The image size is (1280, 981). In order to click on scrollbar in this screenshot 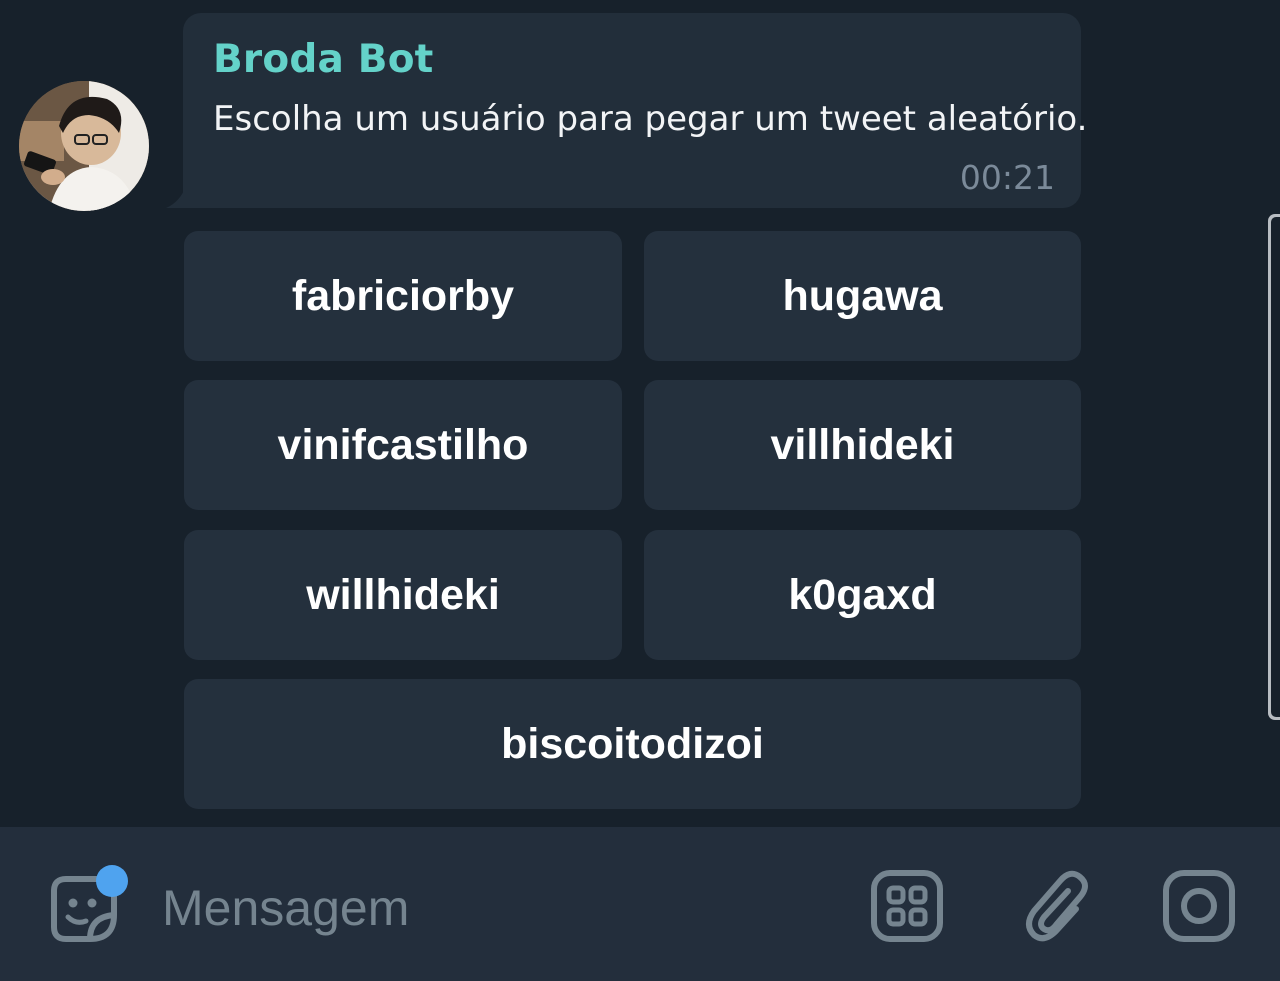, I will do `click(1274, 467)`.